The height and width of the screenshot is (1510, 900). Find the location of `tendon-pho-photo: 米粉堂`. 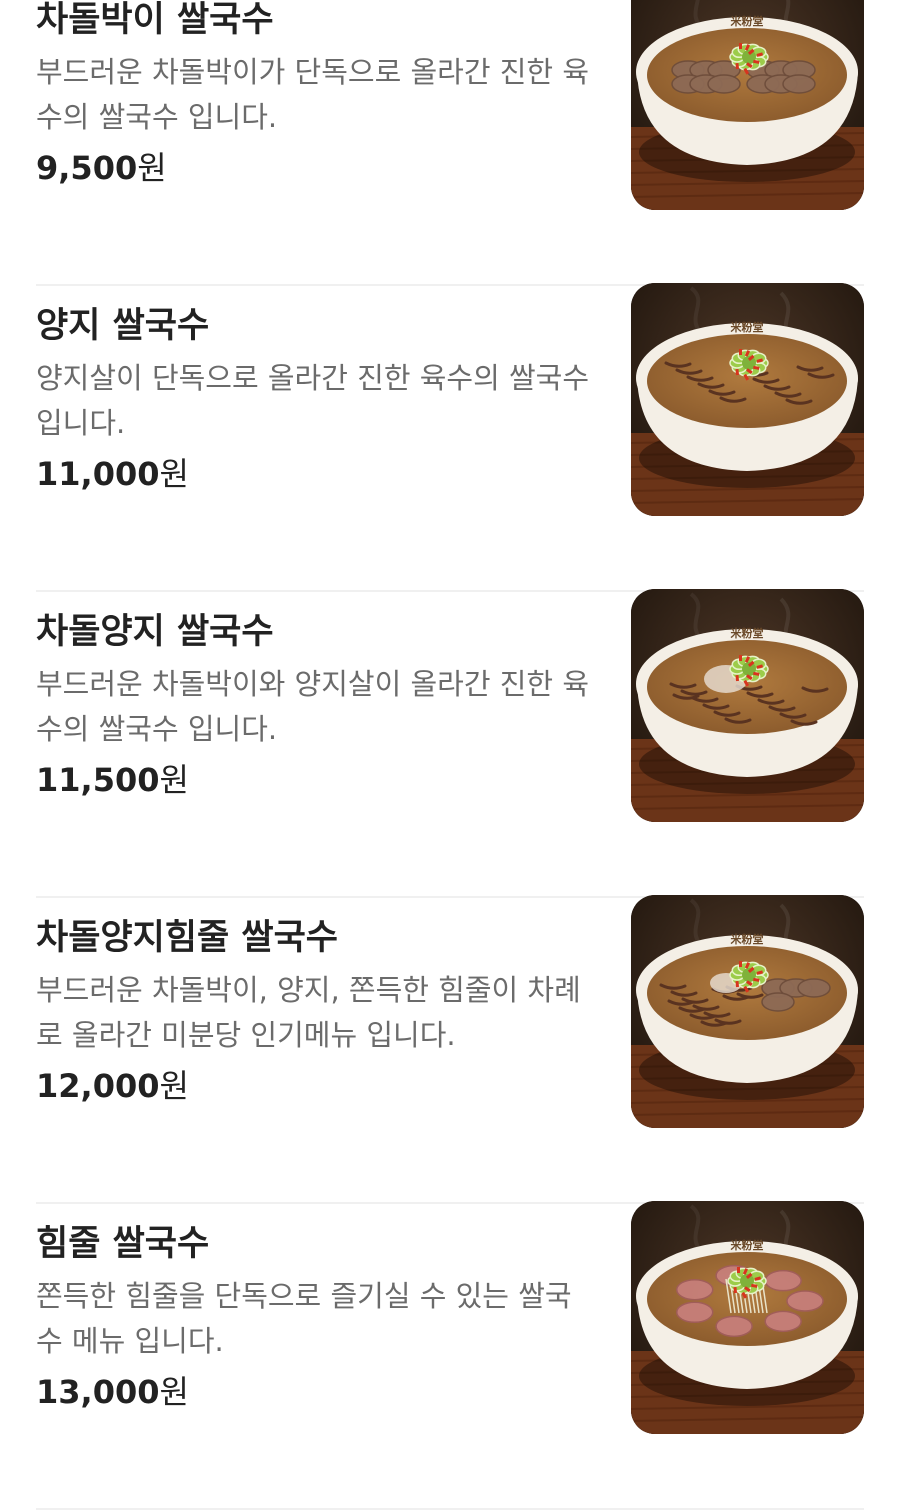

tendon-pho-photo: 米粉堂 is located at coordinates (747, 1317).